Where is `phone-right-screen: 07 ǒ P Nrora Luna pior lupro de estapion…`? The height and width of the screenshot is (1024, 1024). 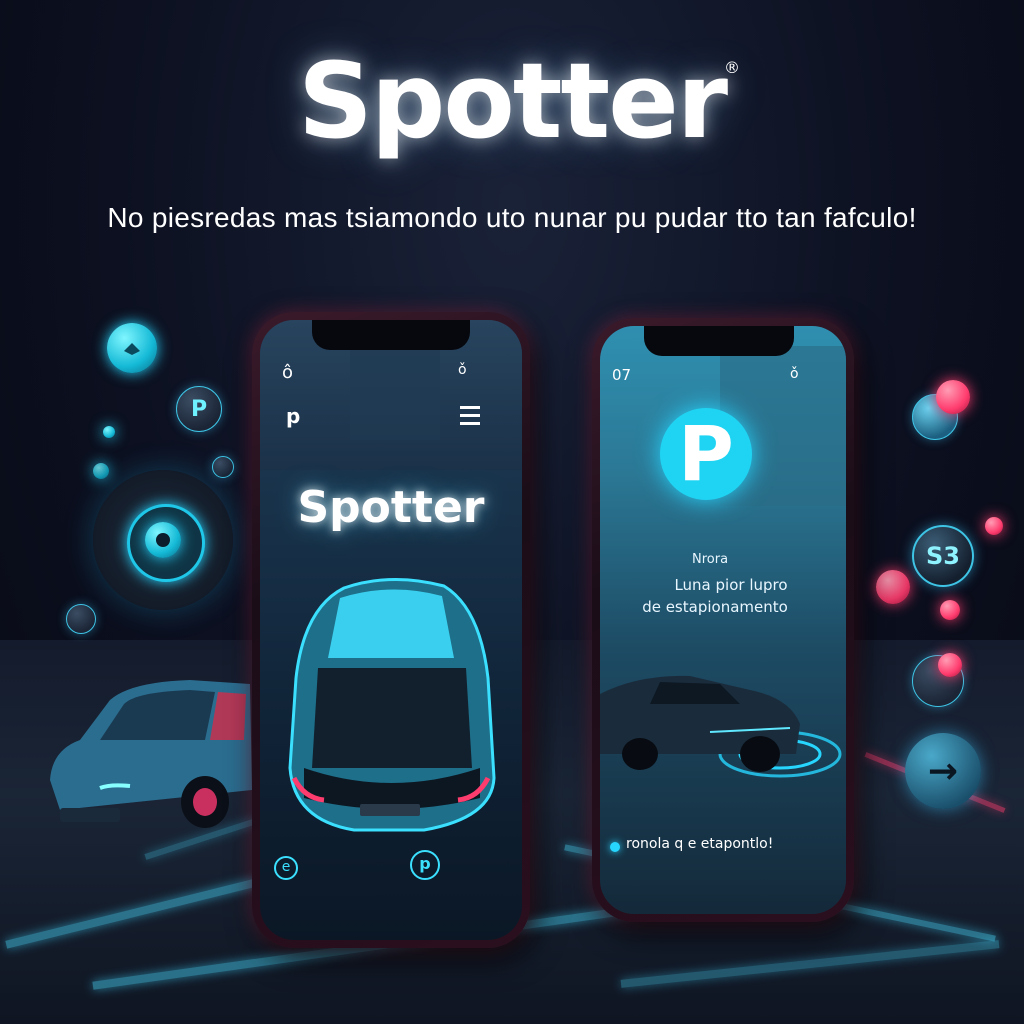
phone-right-screen: 07 ǒ P Nrora Luna pior lupro de estapion… is located at coordinates (723, 620).